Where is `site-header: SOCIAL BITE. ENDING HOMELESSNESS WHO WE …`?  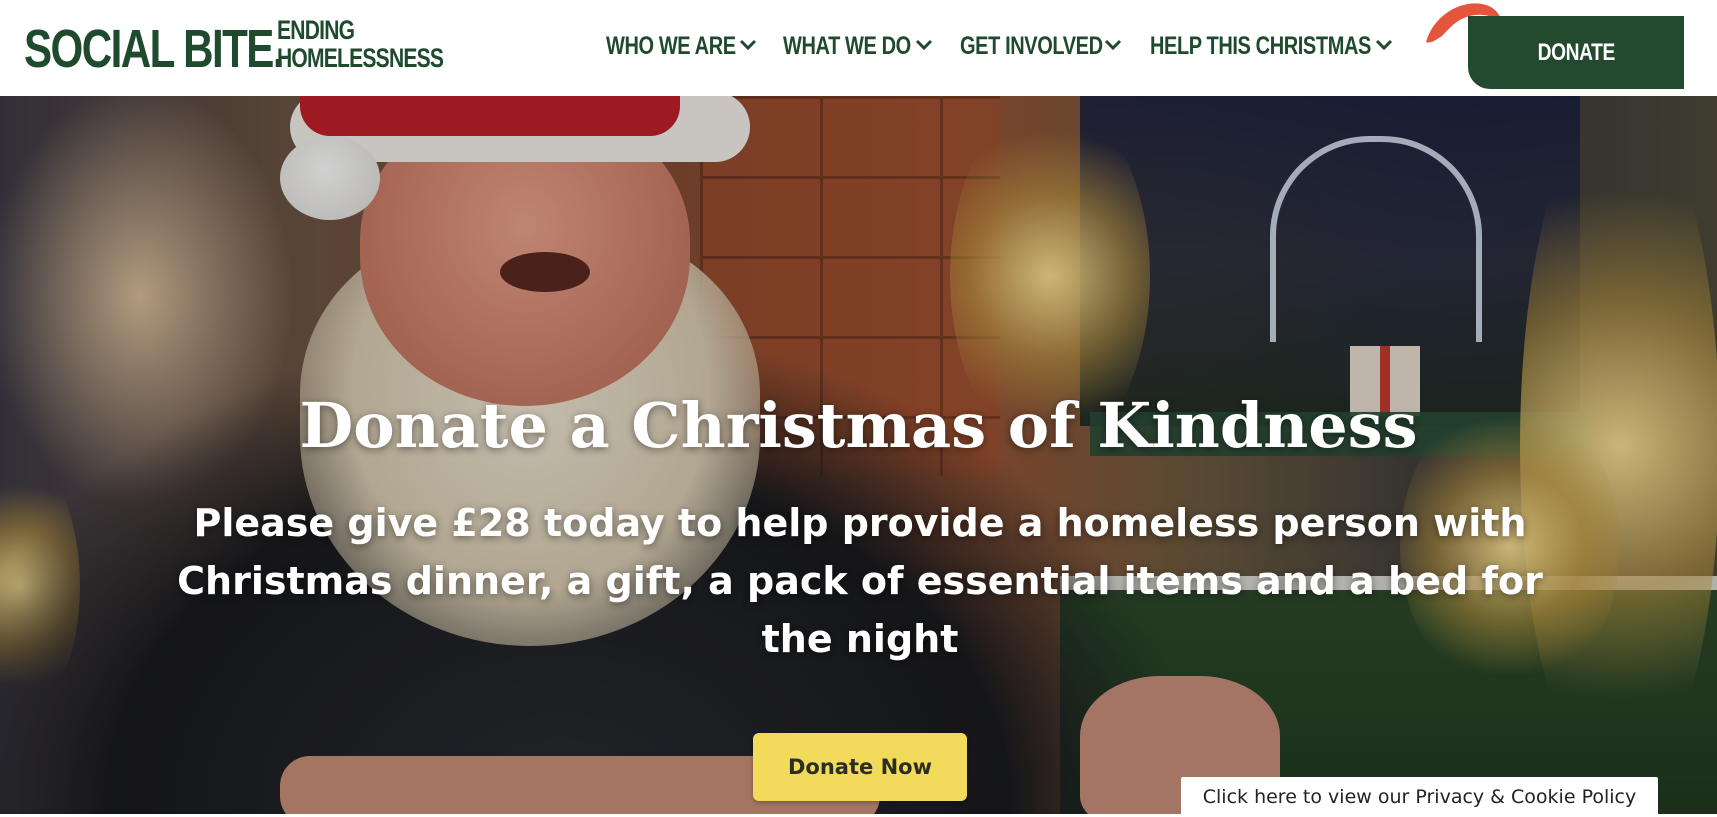 site-header: SOCIAL BITE. ENDING HOMELESSNESS WHO WE … is located at coordinates (858, 48).